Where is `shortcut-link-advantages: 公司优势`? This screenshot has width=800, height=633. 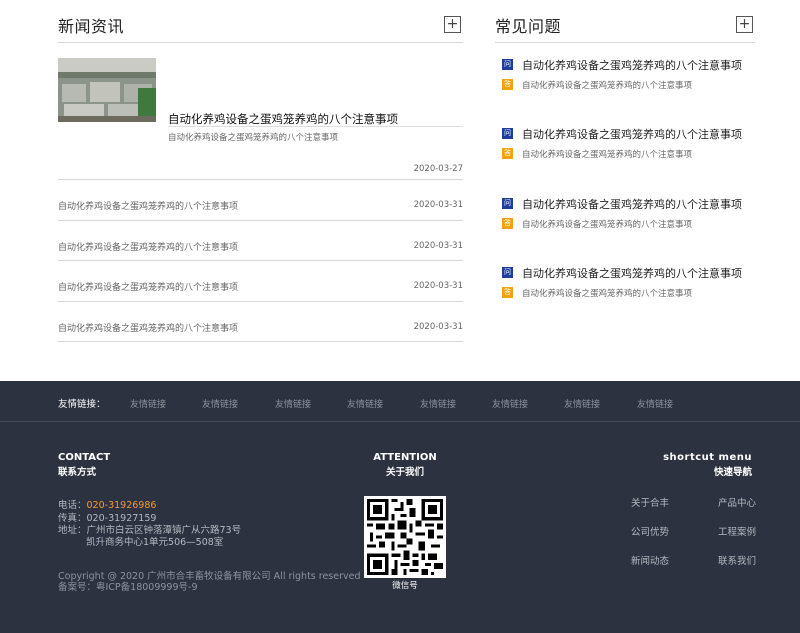 shortcut-link-advantages: 公司优势 is located at coordinates (650, 531).